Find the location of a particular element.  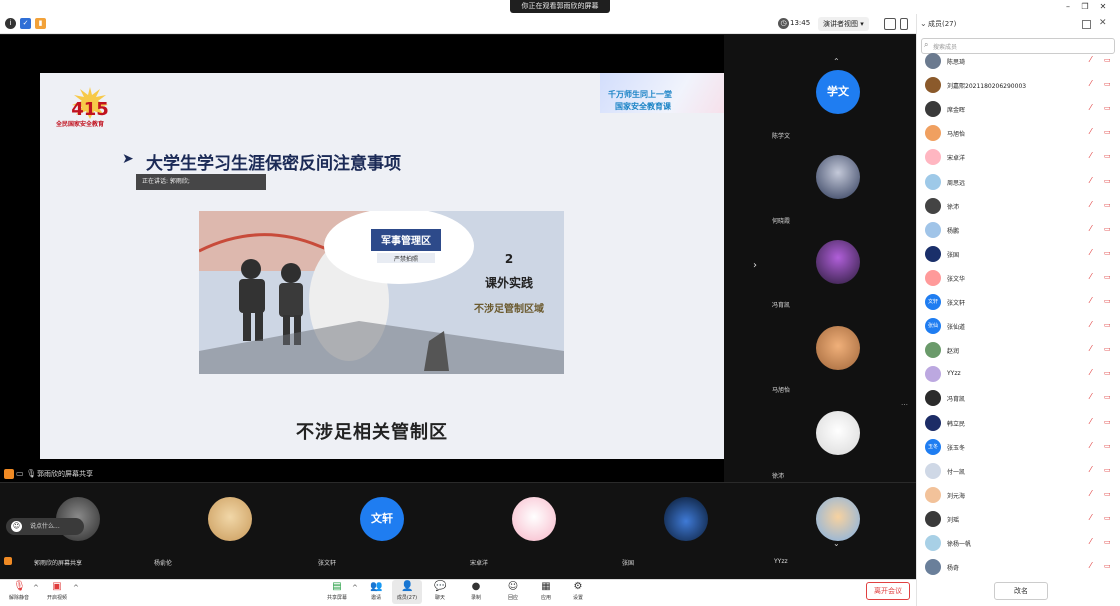

sharing-banner: 你正在观看郭雨欣的屏幕 is located at coordinates (560, 6).